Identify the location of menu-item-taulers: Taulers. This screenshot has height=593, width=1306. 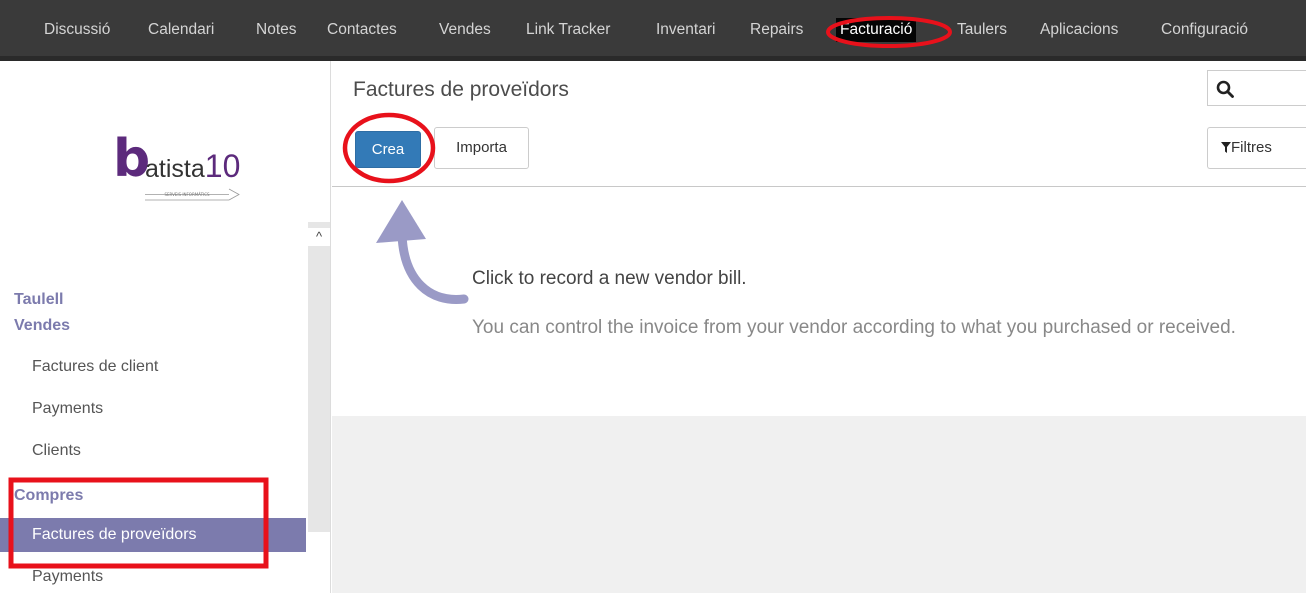
(982, 30).